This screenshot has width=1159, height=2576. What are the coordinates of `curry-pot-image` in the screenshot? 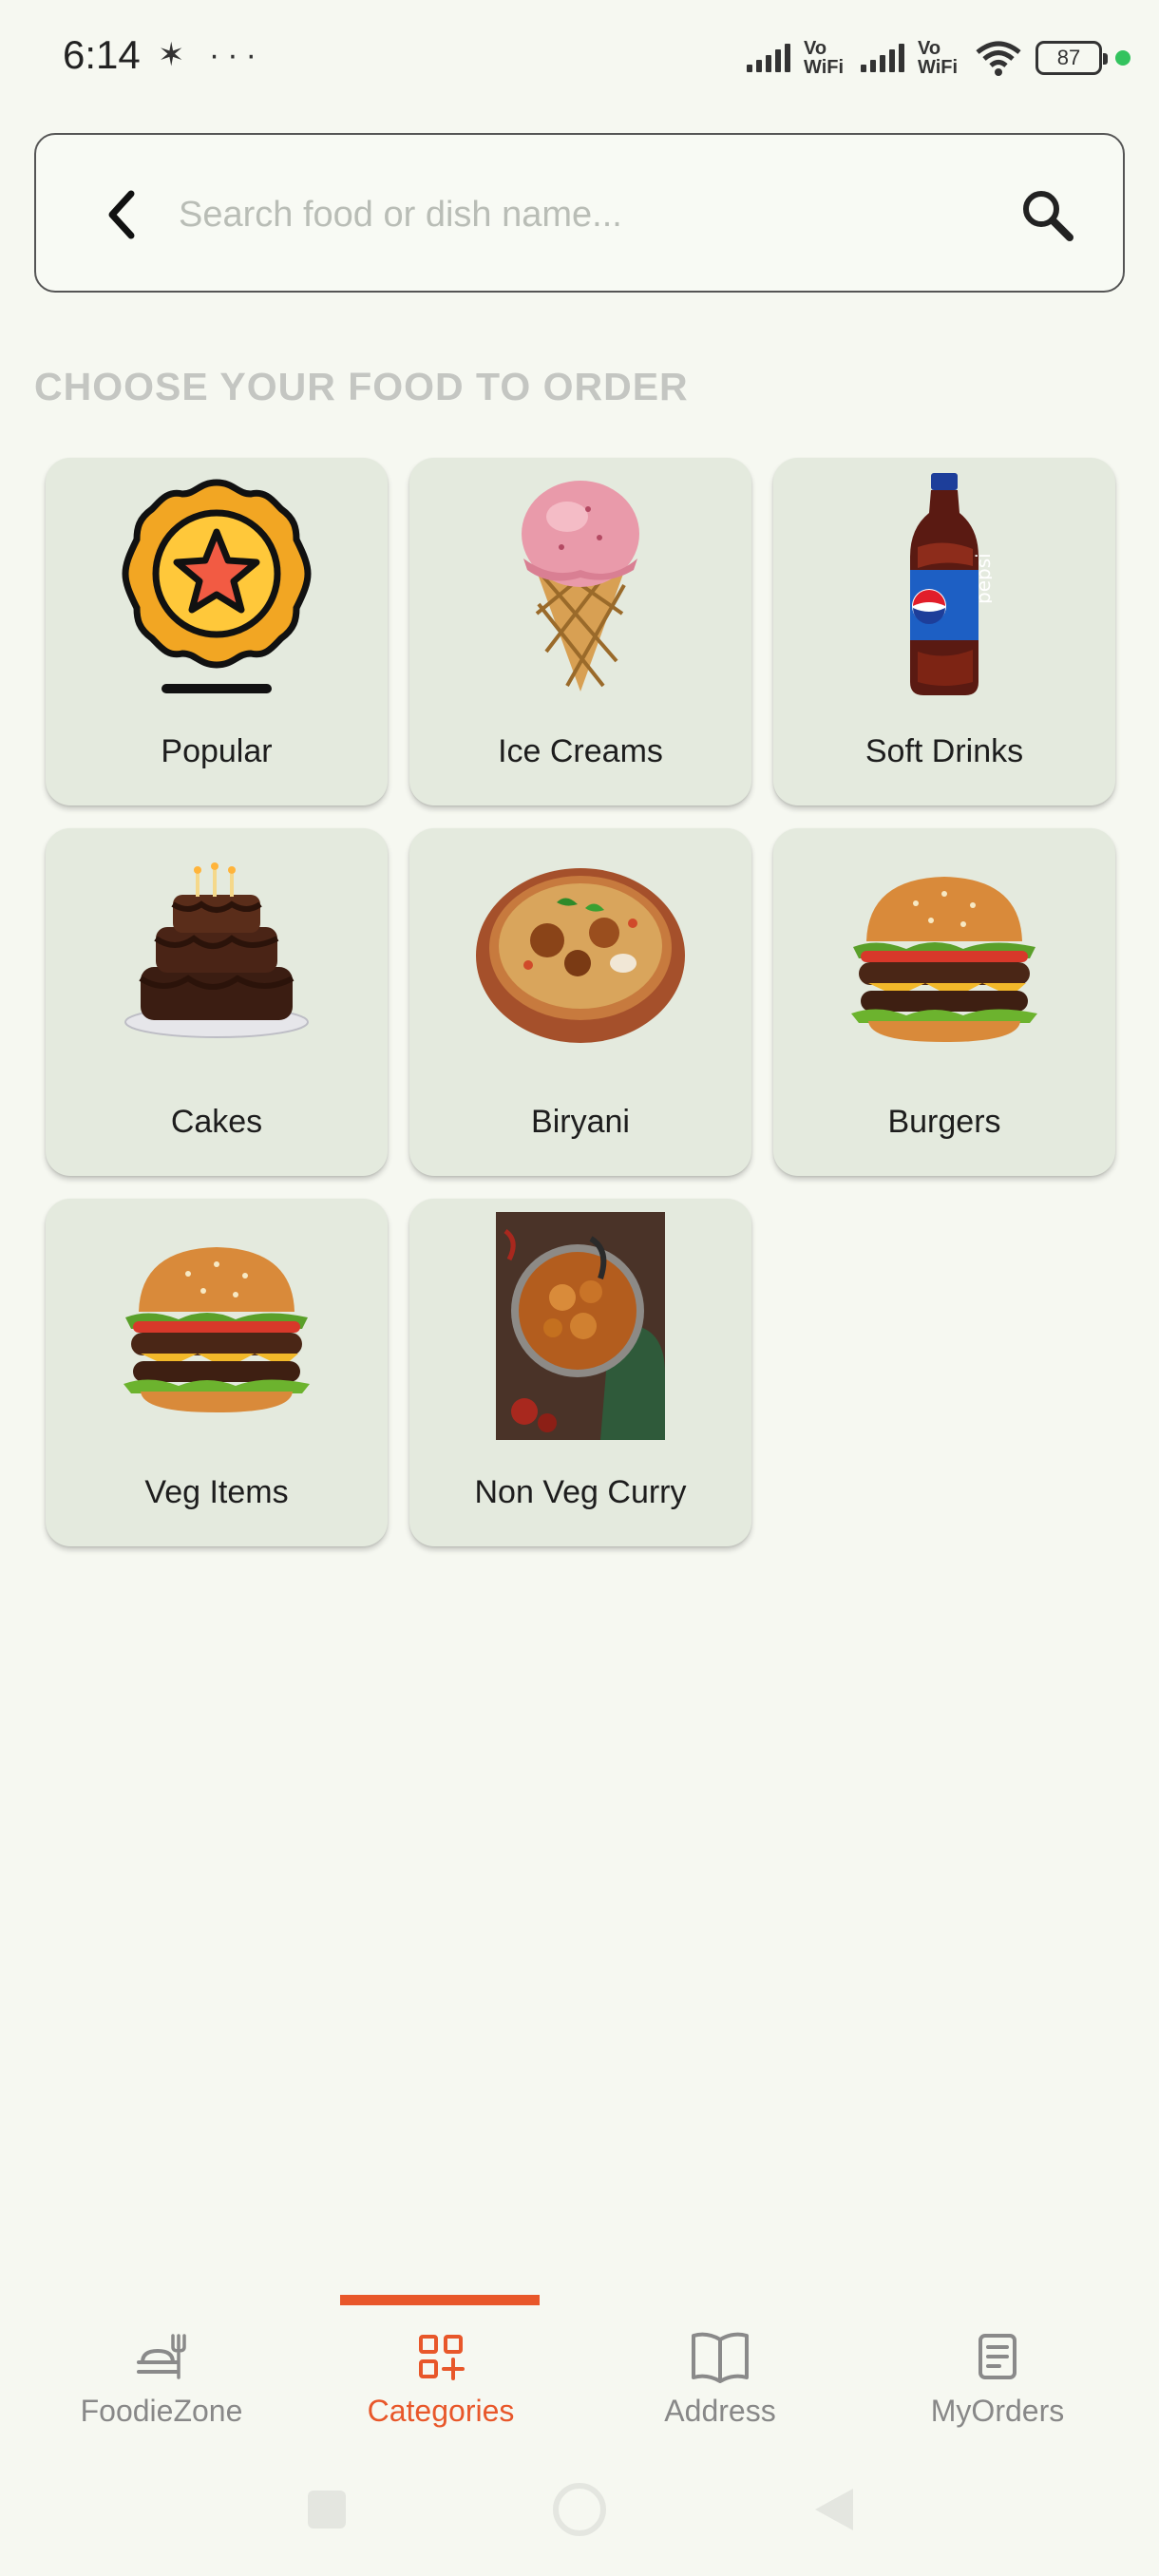 It's located at (580, 1326).